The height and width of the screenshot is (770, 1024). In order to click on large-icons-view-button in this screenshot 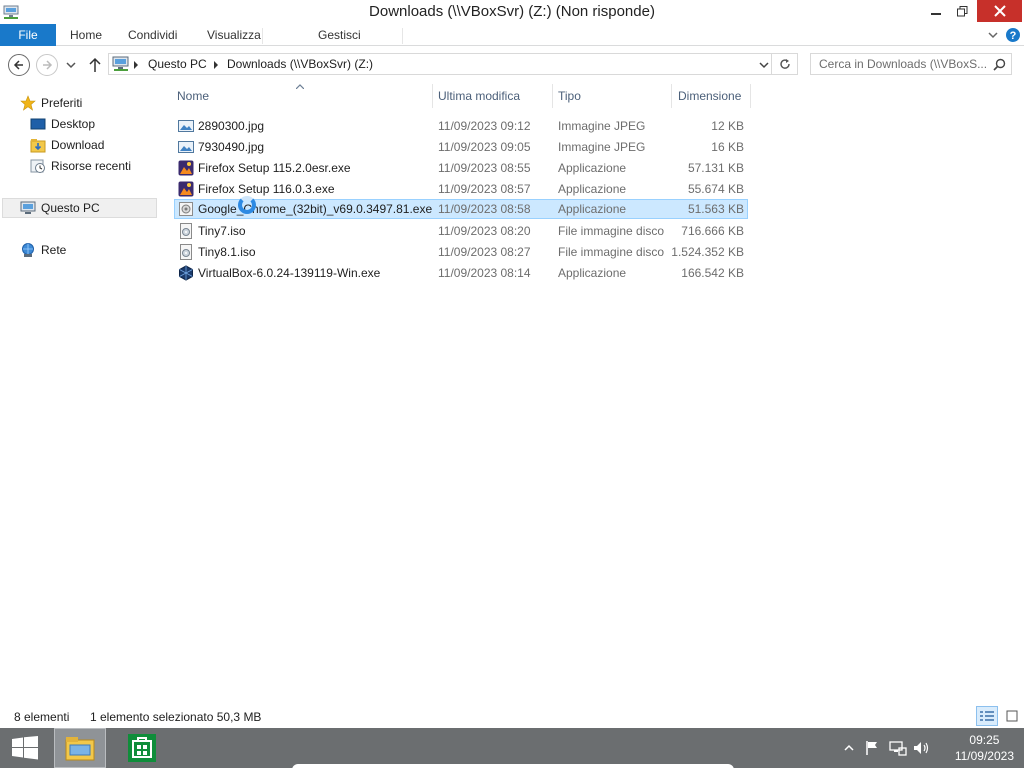, I will do `click(1012, 716)`.